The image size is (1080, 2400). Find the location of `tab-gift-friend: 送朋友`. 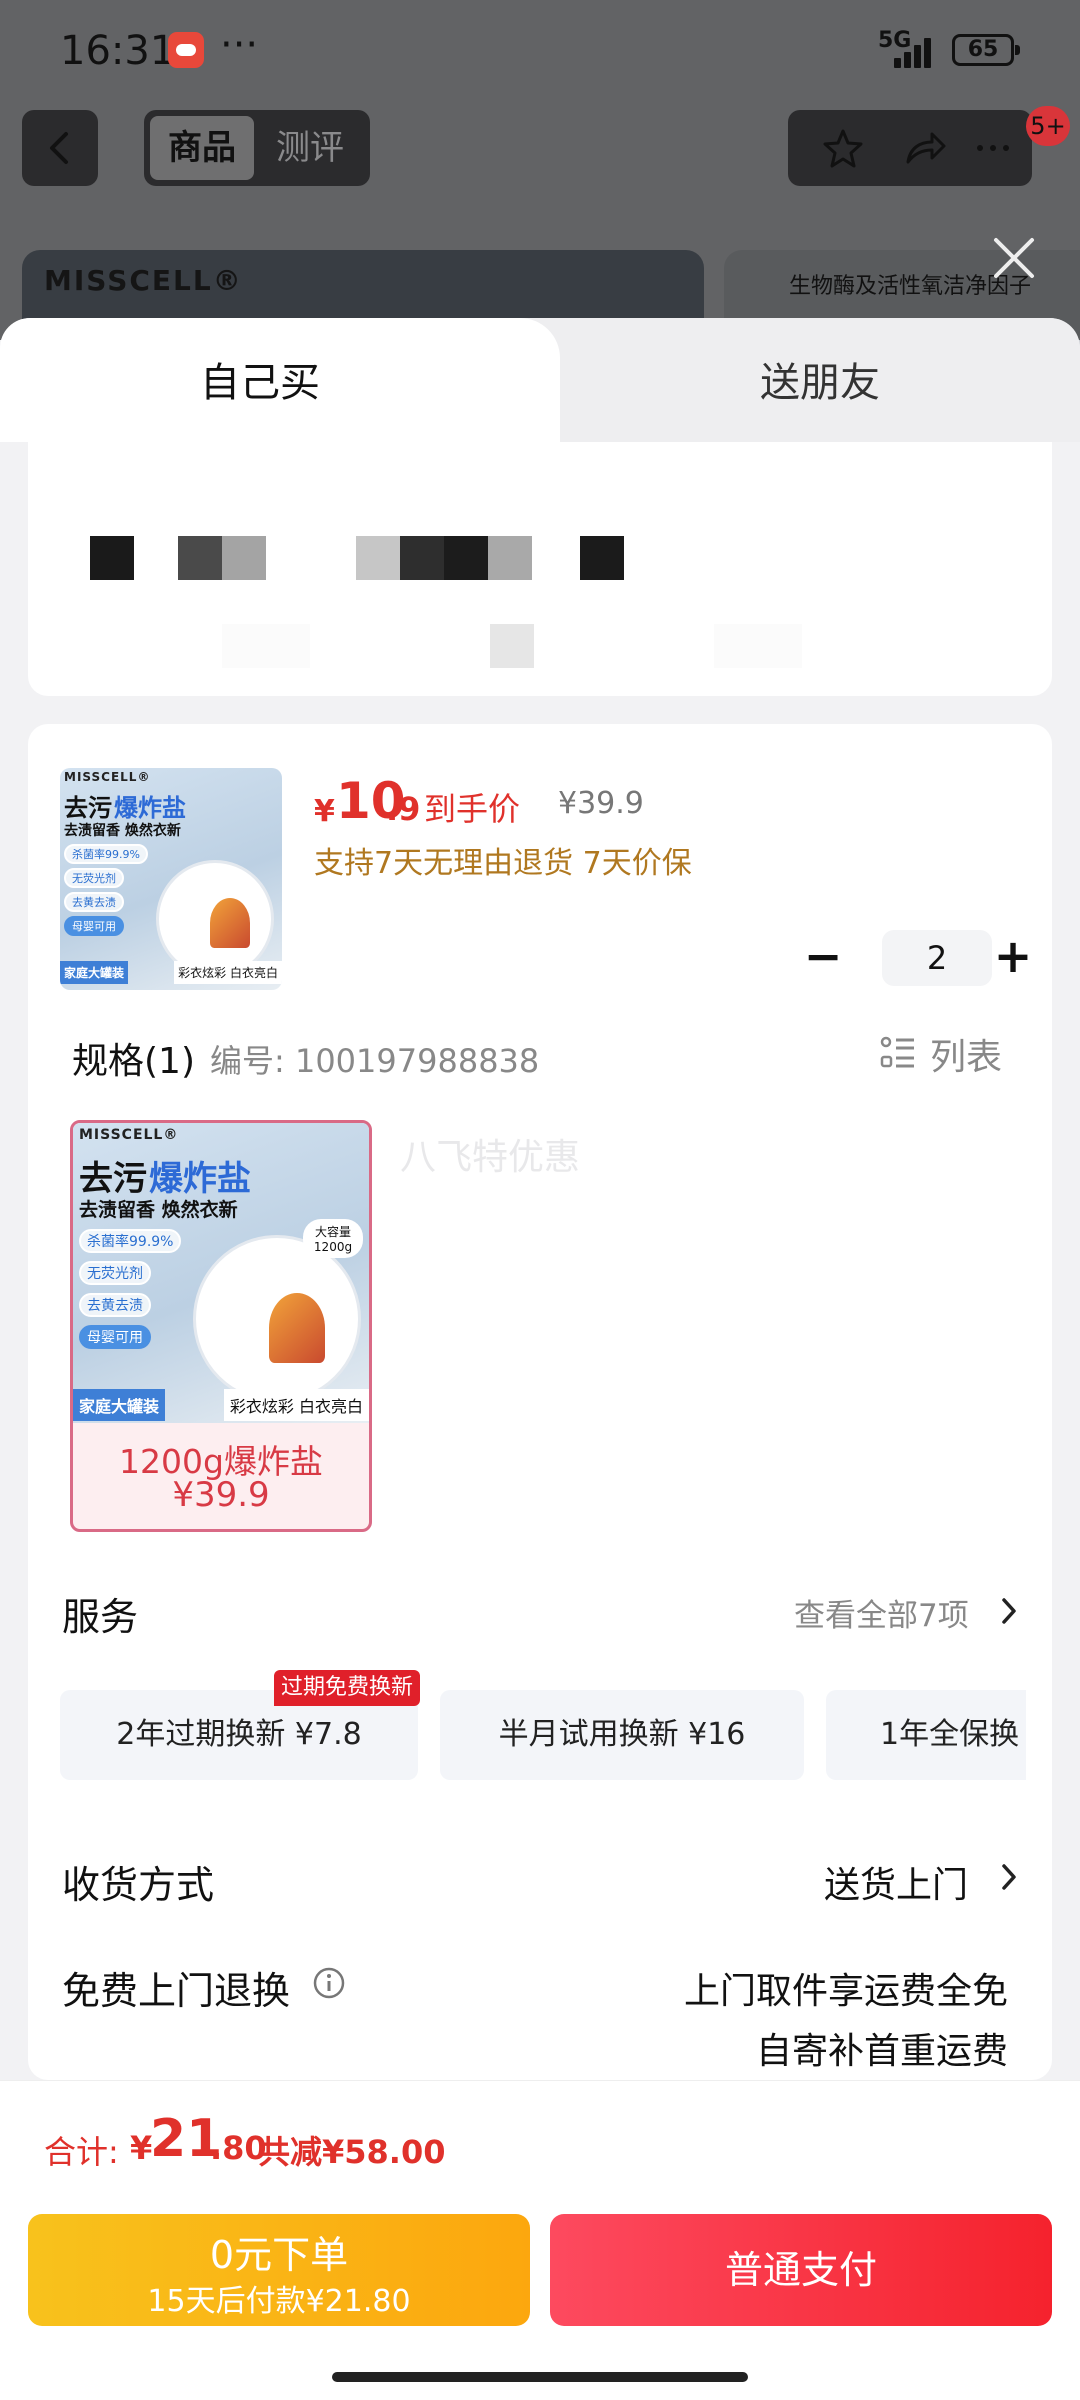

tab-gift-friend: 送朋友 is located at coordinates (800, 380).